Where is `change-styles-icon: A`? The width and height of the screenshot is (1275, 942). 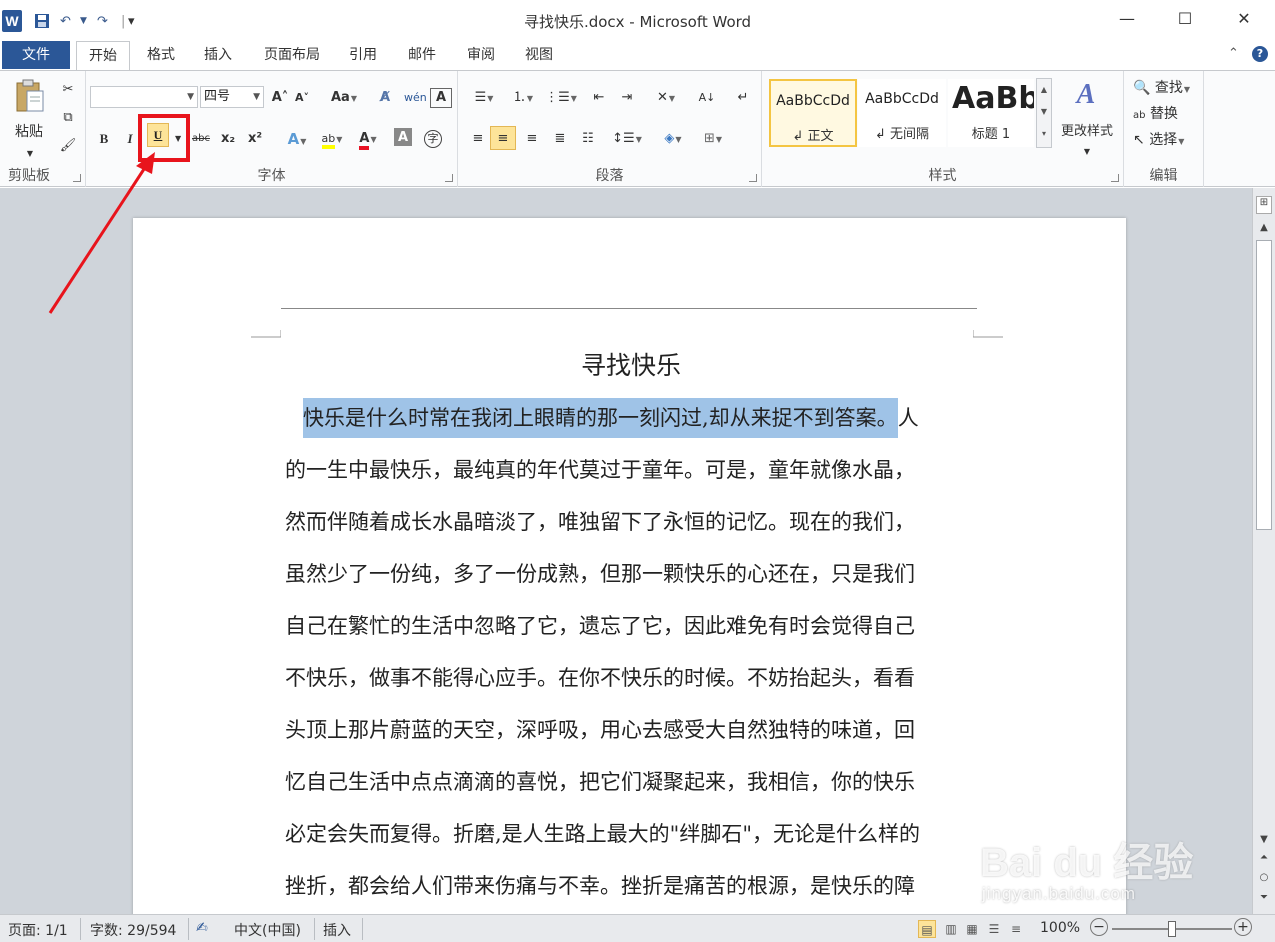
change-styles-icon: A is located at coordinates (1086, 94).